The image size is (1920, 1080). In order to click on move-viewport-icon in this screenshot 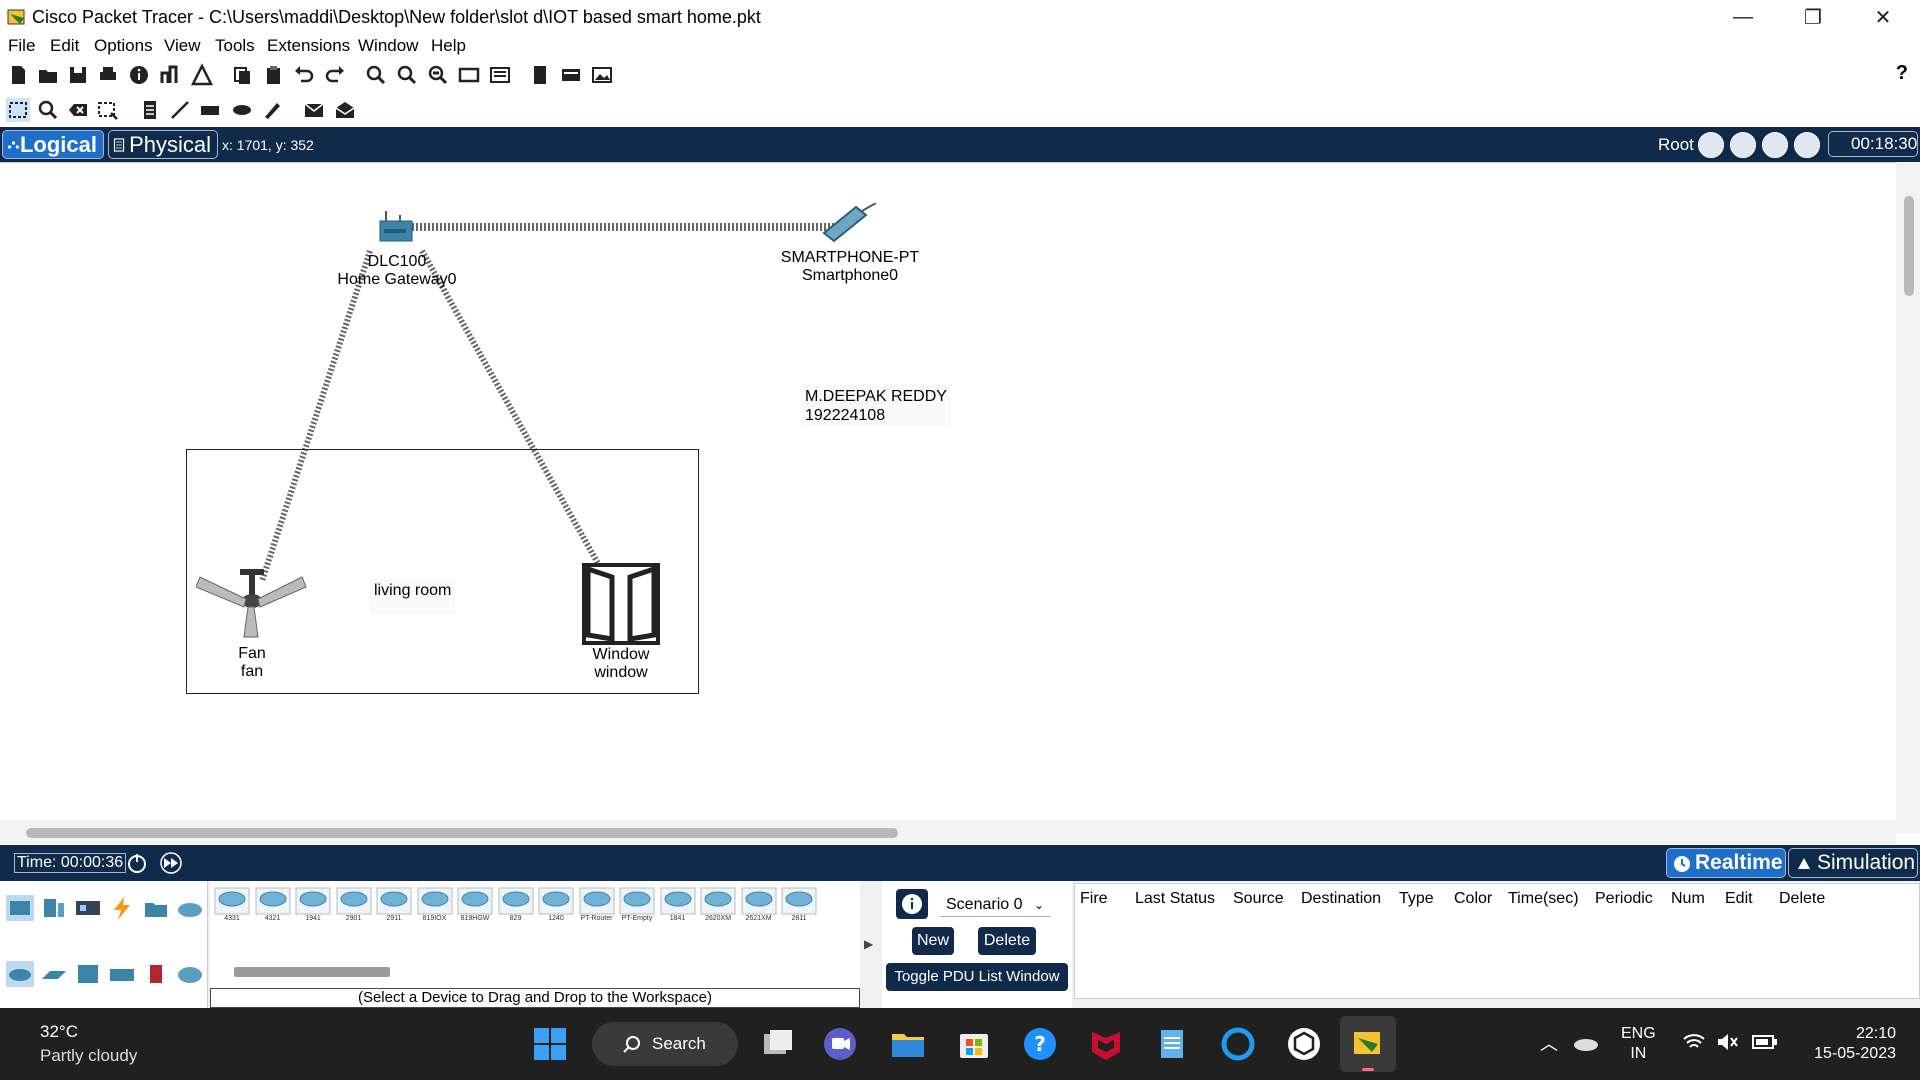, I will do `click(1775, 145)`.